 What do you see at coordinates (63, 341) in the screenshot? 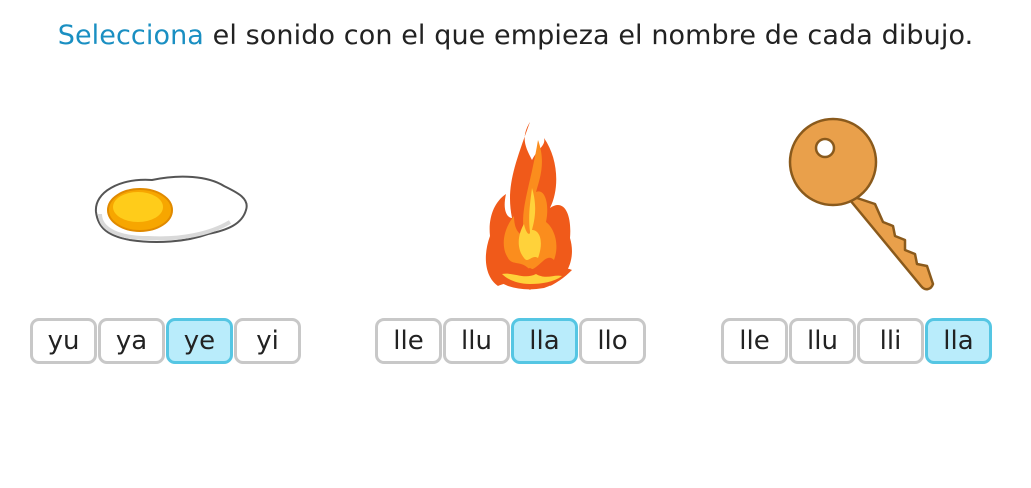
I see `option-yu: yu` at bounding box center [63, 341].